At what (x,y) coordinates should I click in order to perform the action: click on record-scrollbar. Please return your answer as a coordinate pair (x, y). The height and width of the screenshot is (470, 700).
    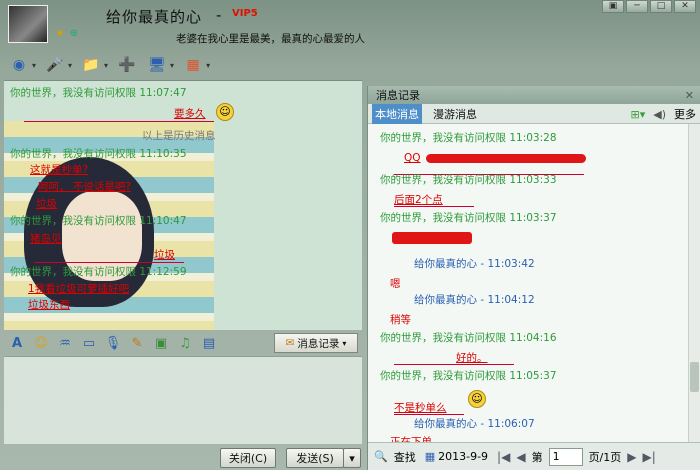
    Looking at the image, I should click on (694, 283).